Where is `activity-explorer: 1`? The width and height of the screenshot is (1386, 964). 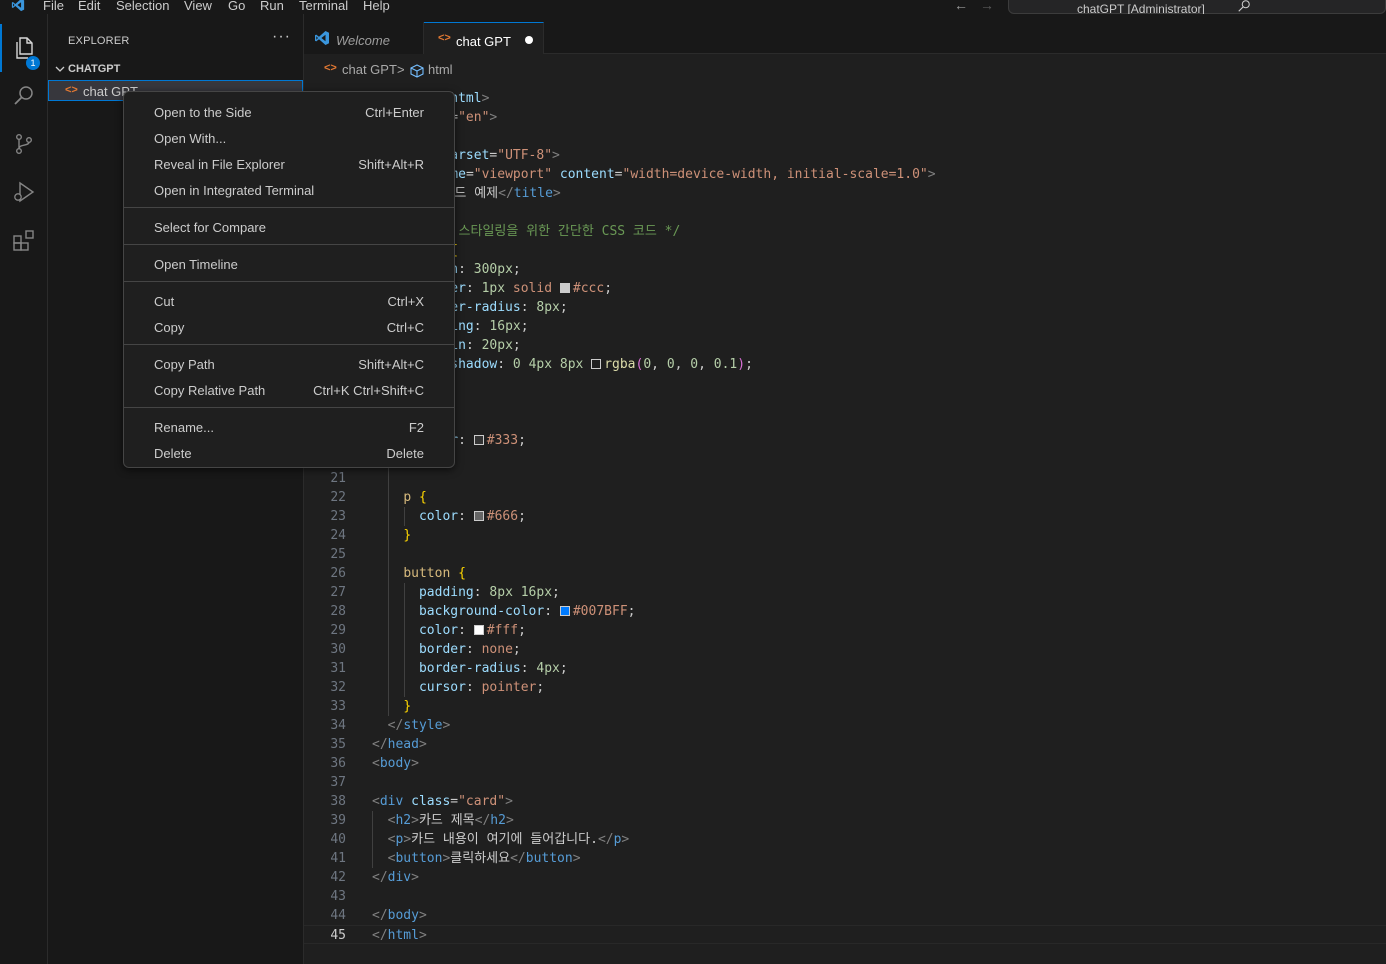
activity-explorer: 1 is located at coordinates (24, 48).